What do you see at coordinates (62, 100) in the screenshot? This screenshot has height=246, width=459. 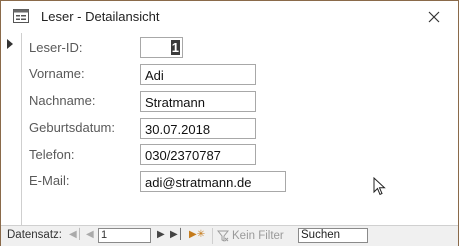 I see `label-nachname: Nachname:` at bounding box center [62, 100].